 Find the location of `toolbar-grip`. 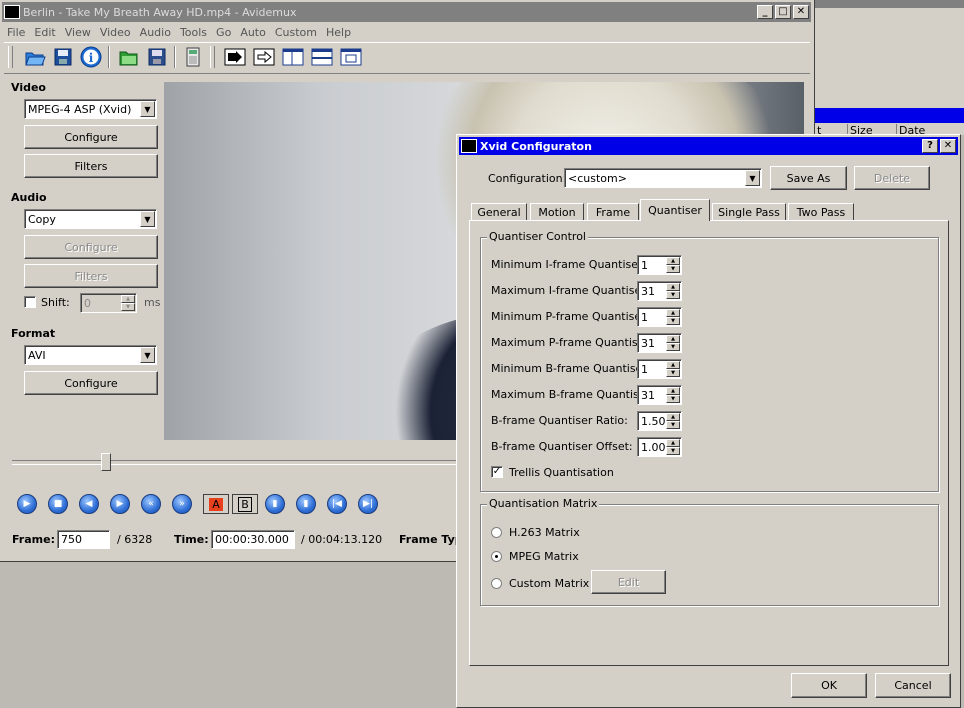

toolbar-grip is located at coordinates (212, 57).